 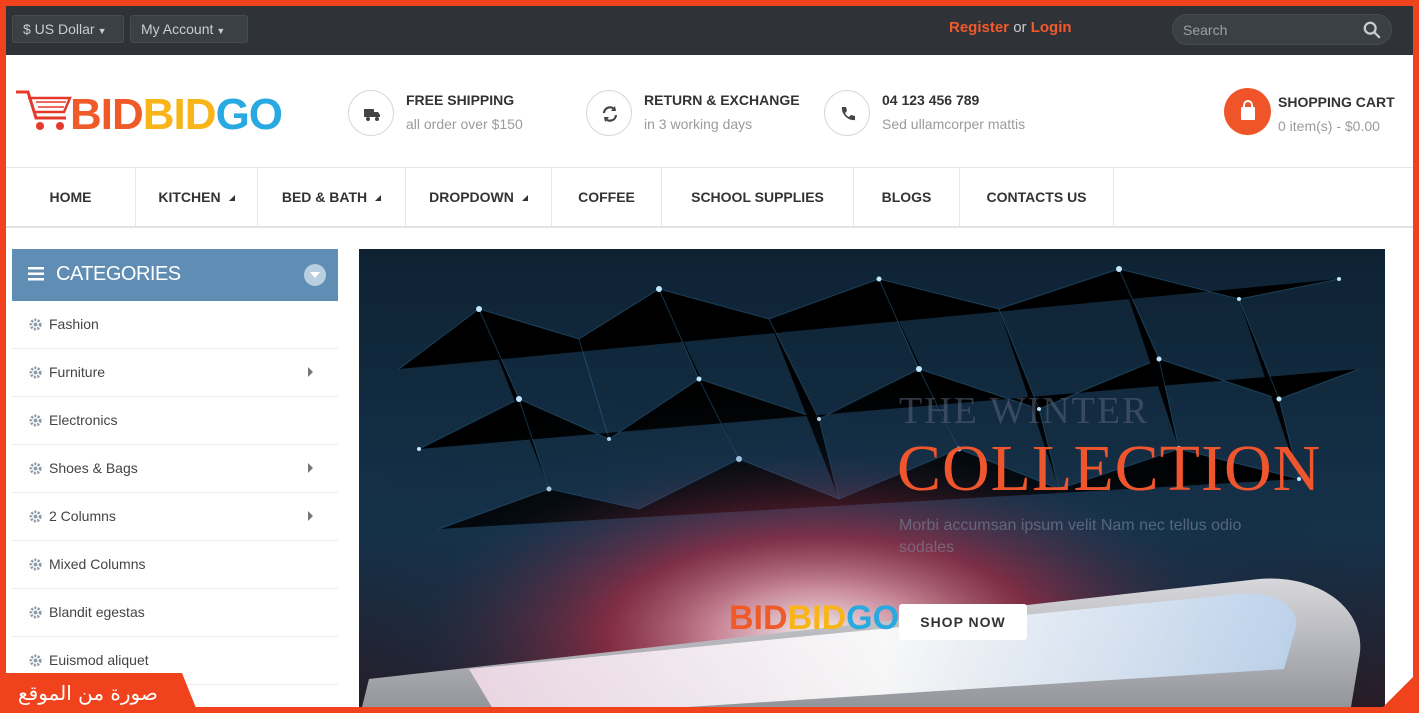 I want to click on bag-icon, so click(x=1247, y=111).